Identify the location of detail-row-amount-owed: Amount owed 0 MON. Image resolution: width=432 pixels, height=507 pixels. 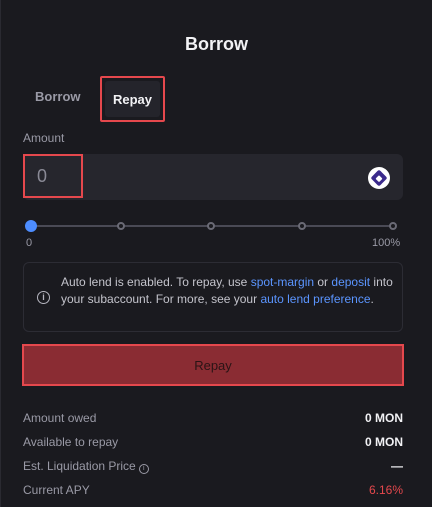
(213, 420).